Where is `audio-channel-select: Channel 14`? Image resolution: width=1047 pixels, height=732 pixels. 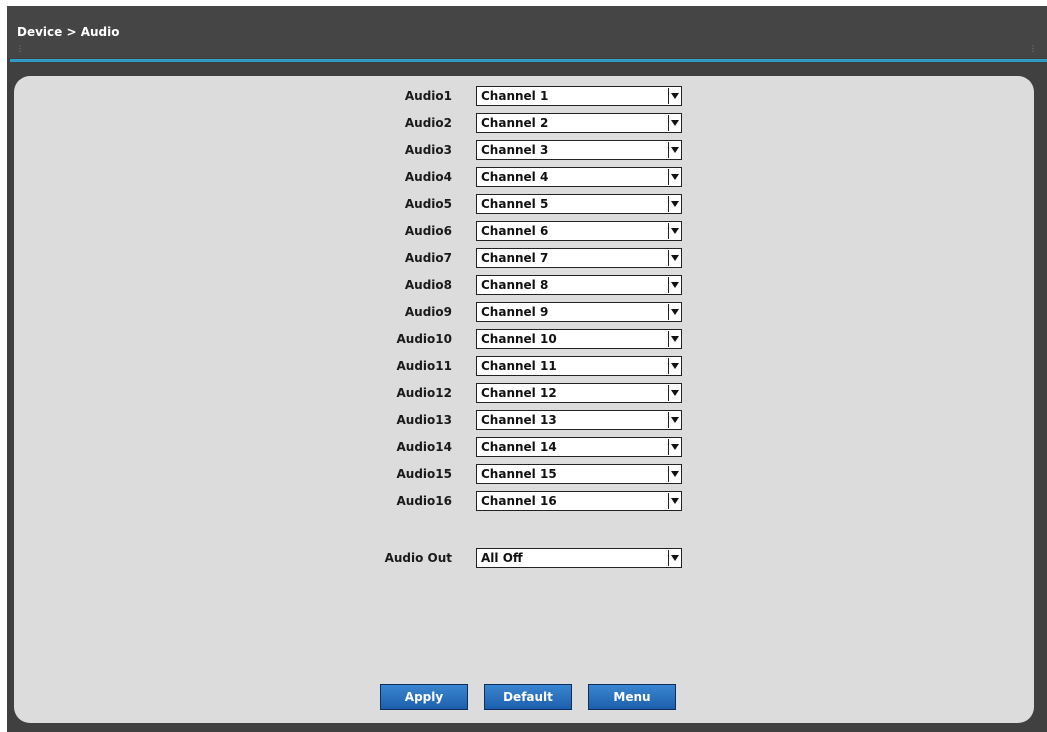
audio-channel-select: Channel 14 is located at coordinates (579, 447).